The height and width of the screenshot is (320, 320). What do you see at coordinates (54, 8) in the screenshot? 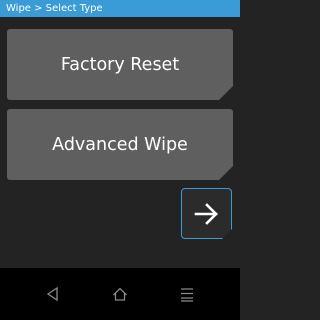
I see `breadcrumb-title: Wipe > Select Type` at bounding box center [54, 8].